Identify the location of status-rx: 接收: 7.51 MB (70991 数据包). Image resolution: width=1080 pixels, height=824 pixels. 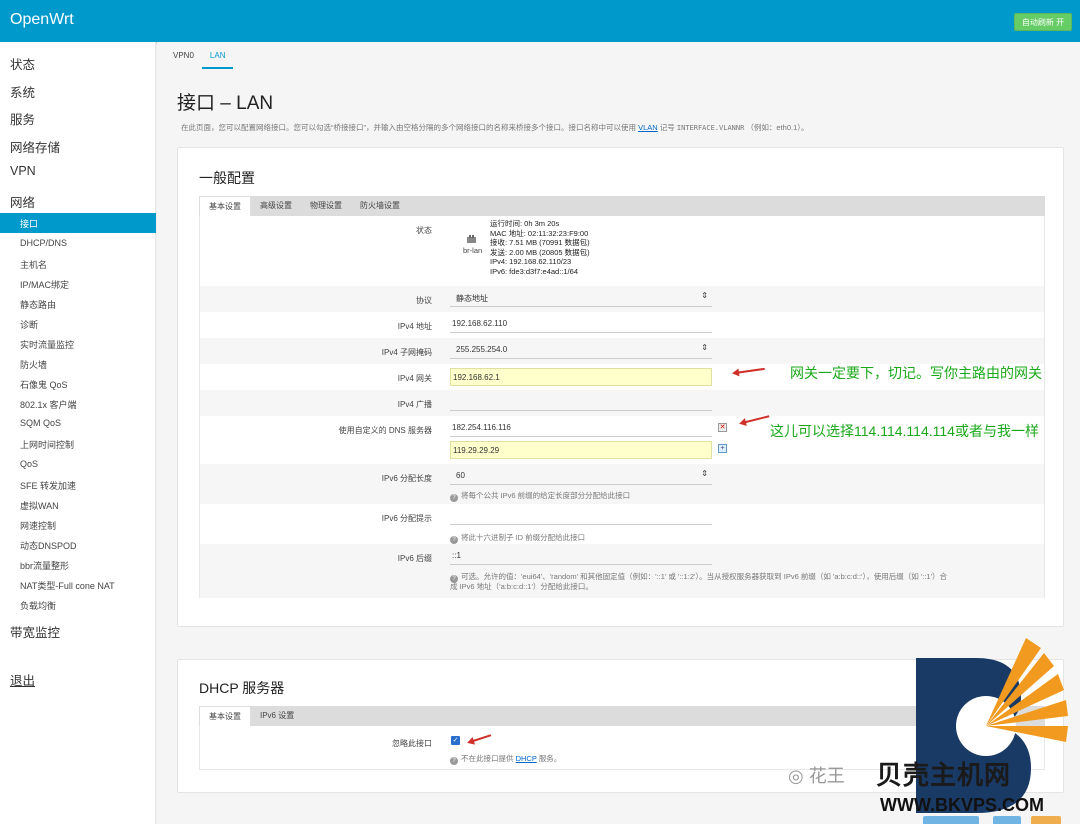
(540, 243).